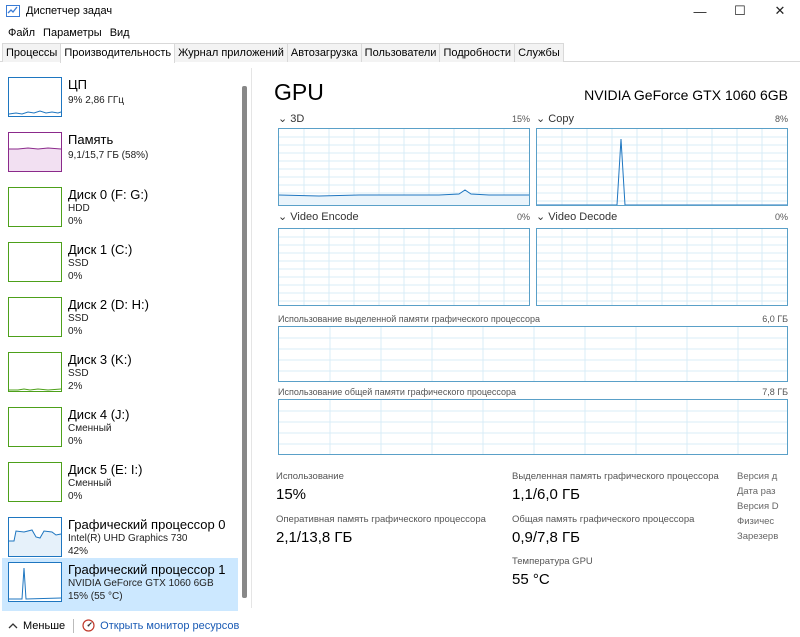 The height and width of the screenshot is (637, 800). I want to click on gpu-ram-value: 2,1/13,8 ГБ, so click(314, 537).